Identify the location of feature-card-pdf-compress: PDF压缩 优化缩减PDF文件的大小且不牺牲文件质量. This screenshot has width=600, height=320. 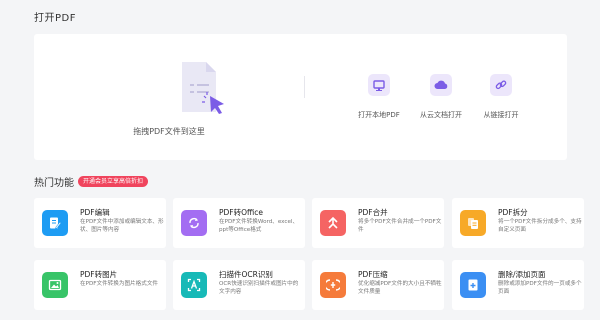
(378, 285).